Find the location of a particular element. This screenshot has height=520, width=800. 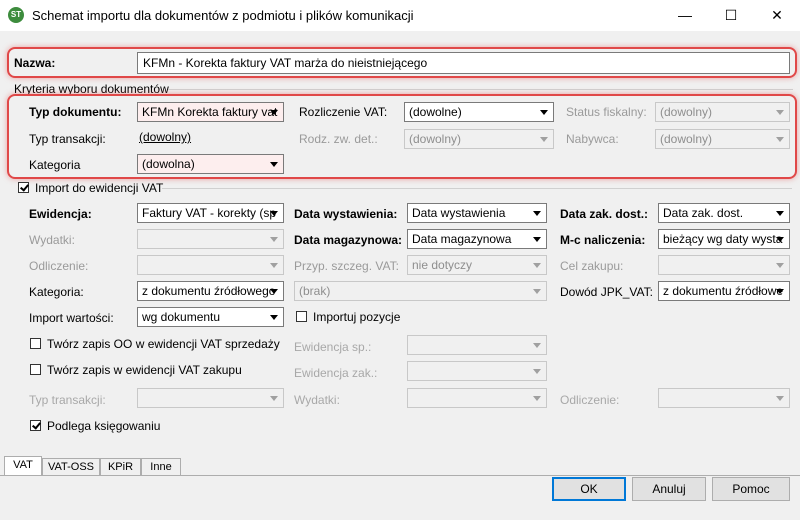

deduction-label: Odliczenie: is located at coordinates (59, 266).